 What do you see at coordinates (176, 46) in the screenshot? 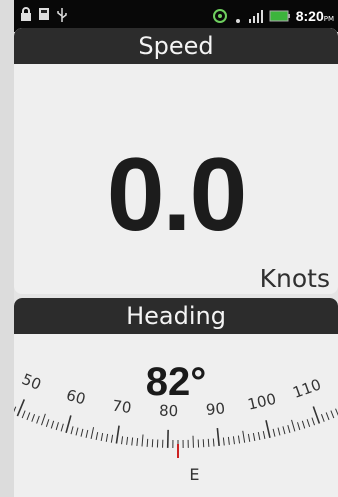
I see `speed-title: Speed` at bounding box center [176, 46].